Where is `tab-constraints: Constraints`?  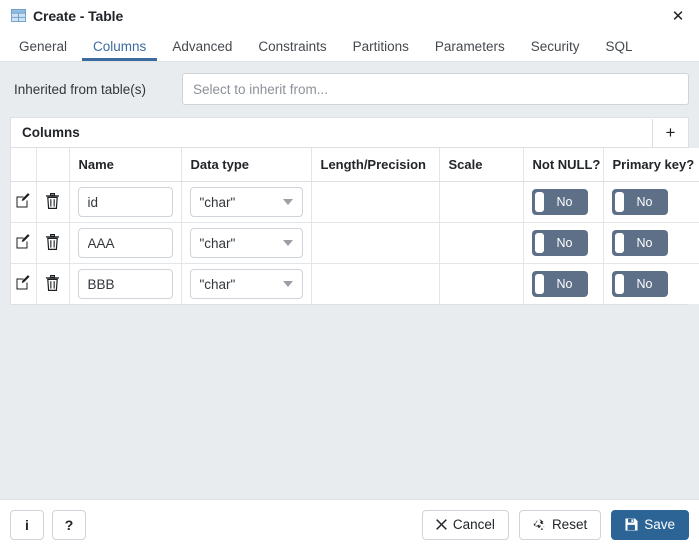 tab-constraints: Constraints is located at coordinates (292, 46).